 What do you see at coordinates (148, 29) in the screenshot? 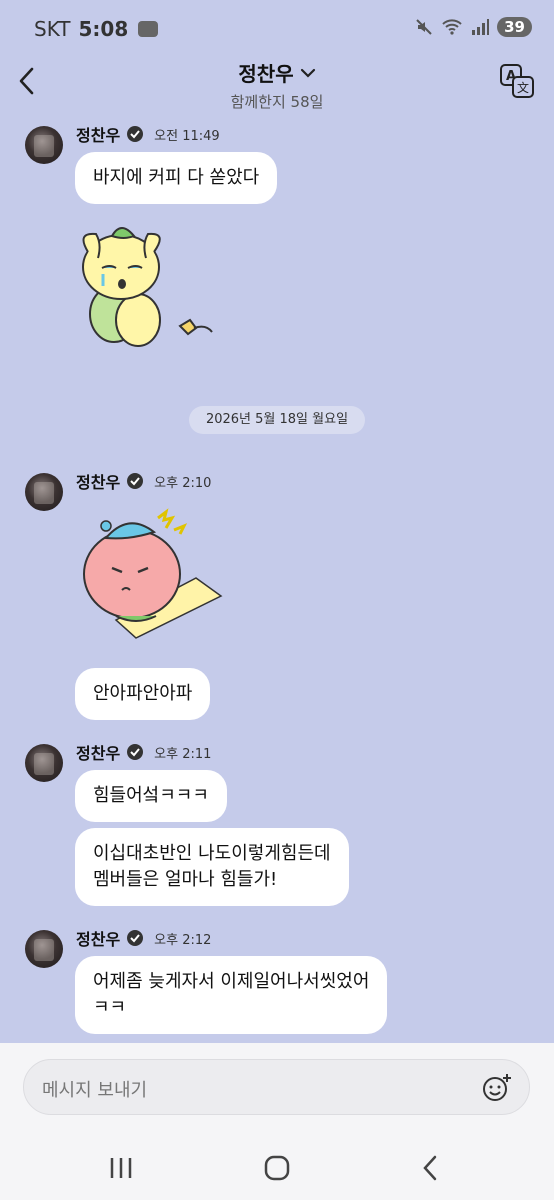
I see `notification-icon` at bounding box center [148, 29].